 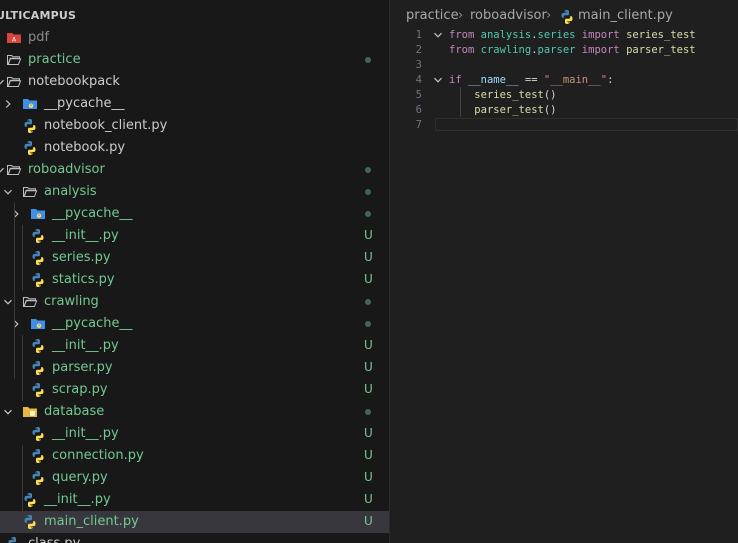 I want to click on code-text: series_test(), so click(x=503, y=95).